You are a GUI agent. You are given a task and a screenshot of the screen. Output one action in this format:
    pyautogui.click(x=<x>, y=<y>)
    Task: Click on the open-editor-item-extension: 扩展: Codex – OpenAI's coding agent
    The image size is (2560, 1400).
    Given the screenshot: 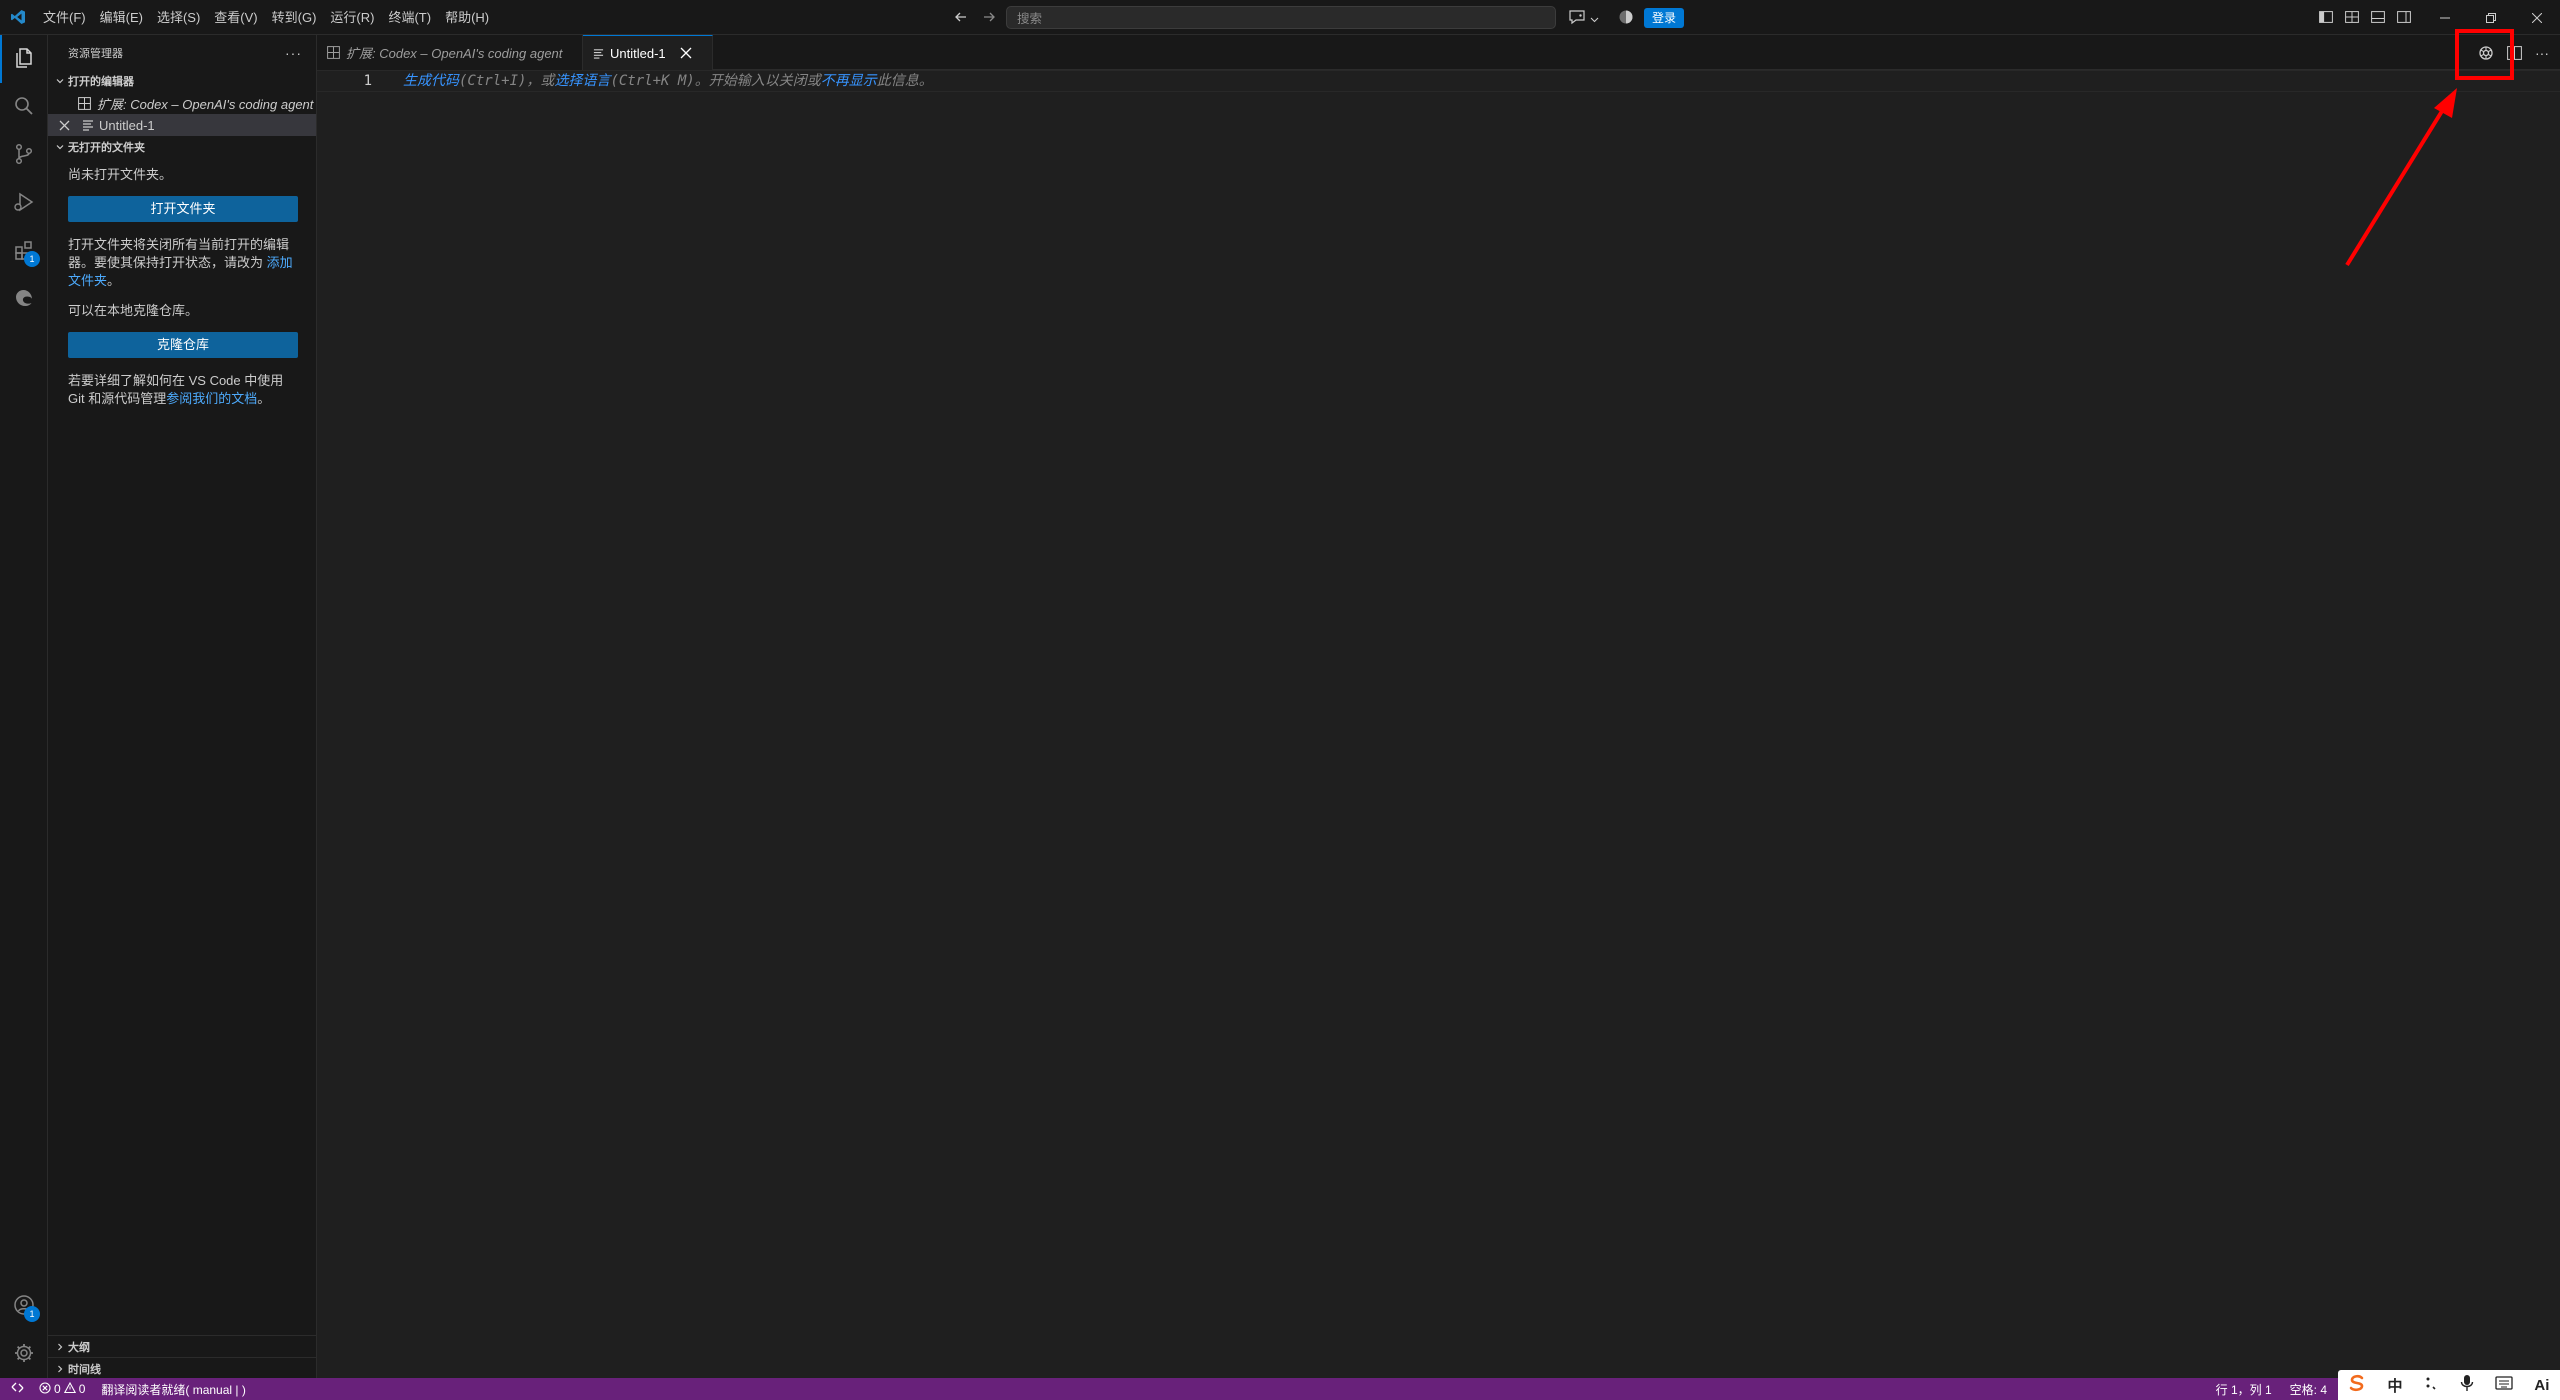 What is the action you would take?
    pyautogui.click(x=182, y=103)
    